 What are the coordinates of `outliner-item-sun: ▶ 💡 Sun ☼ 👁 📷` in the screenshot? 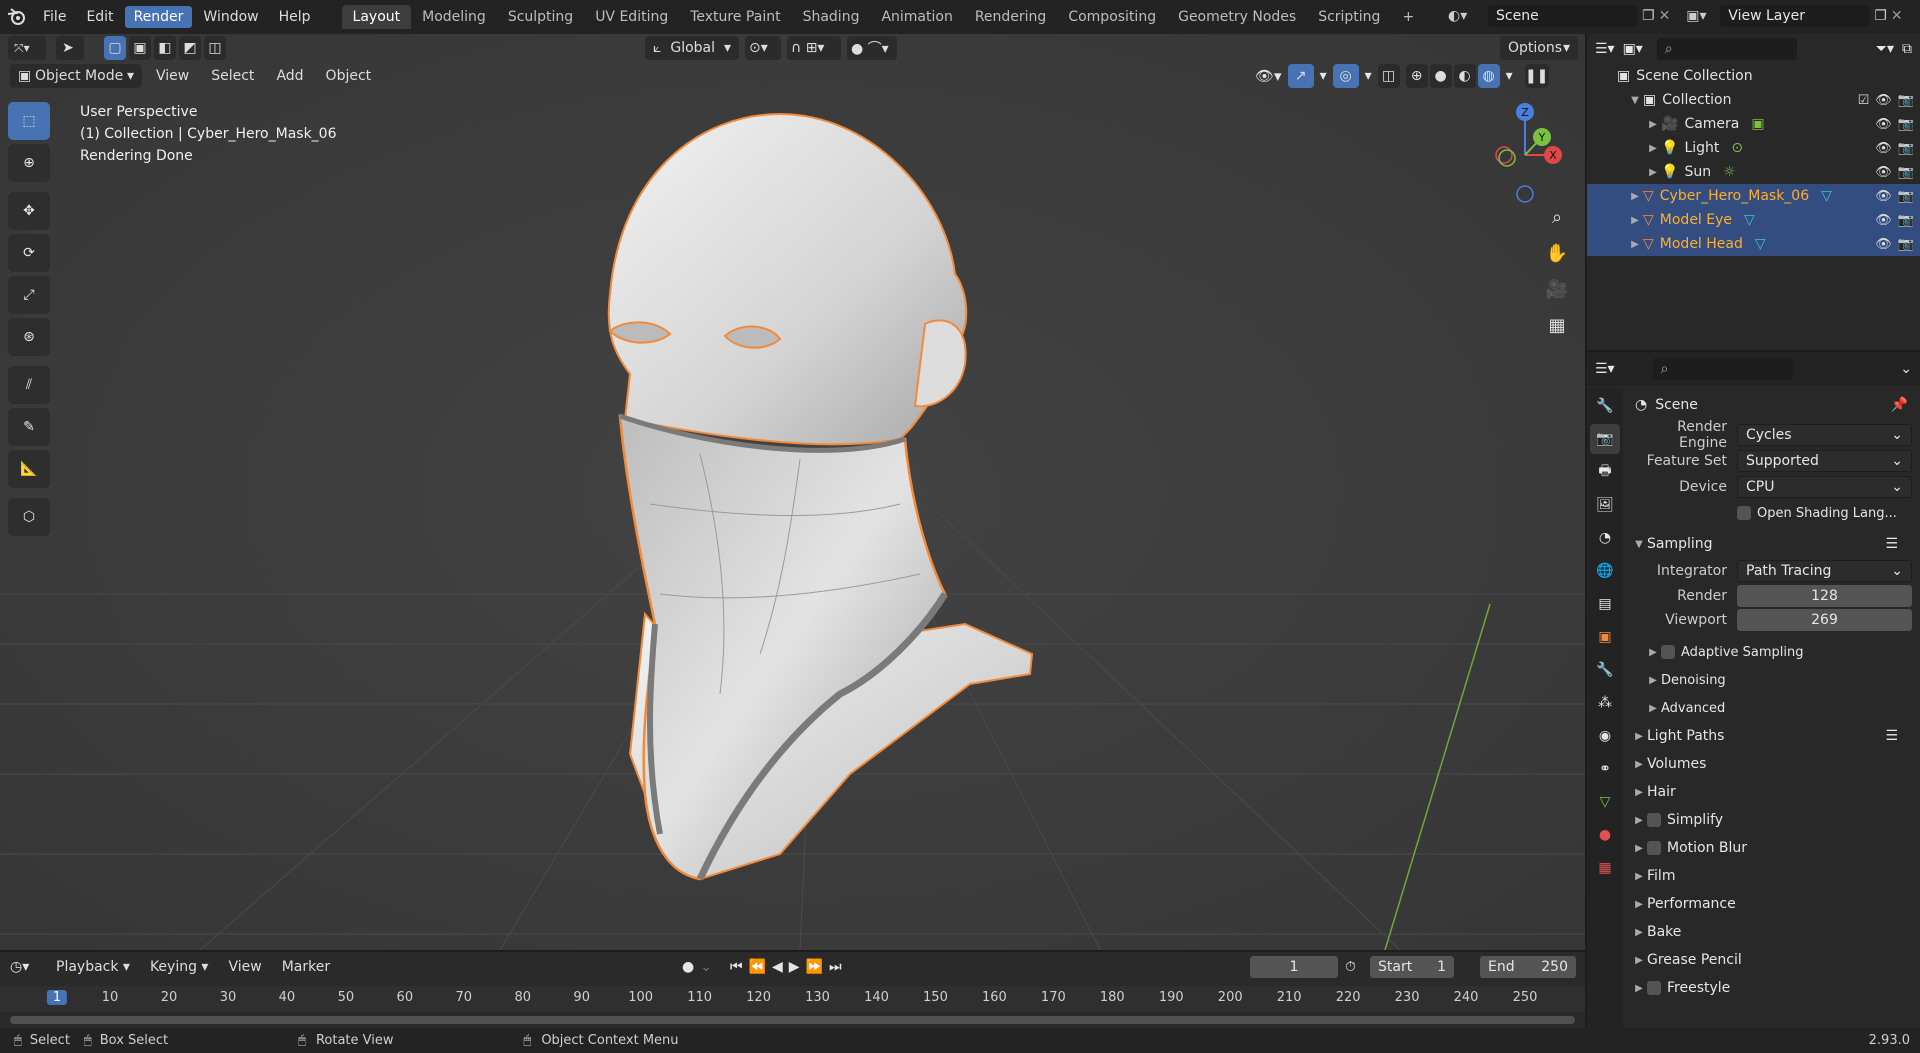 It's located at (1753, 172).